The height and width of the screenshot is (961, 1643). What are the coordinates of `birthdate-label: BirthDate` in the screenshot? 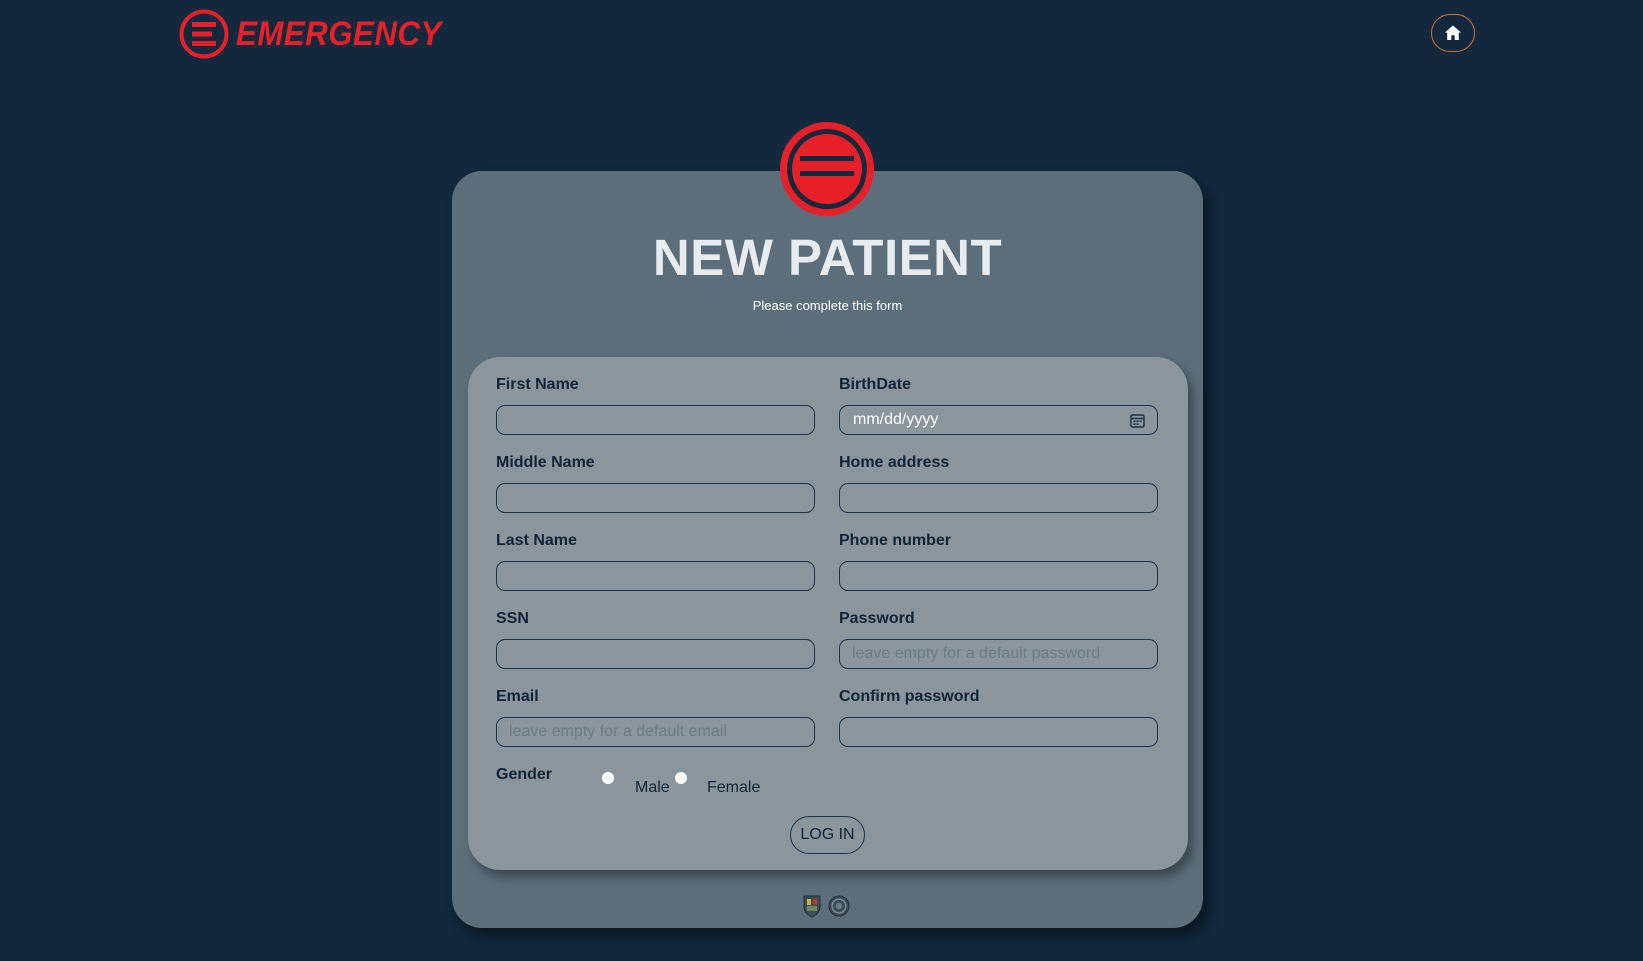 It's located at (875, 384).